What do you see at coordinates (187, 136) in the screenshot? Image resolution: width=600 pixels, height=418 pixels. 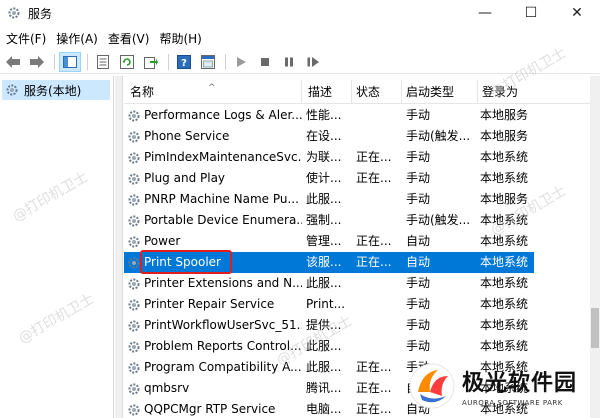 I see `service-name-label: Phone Service` at bounding box center [187, 136].